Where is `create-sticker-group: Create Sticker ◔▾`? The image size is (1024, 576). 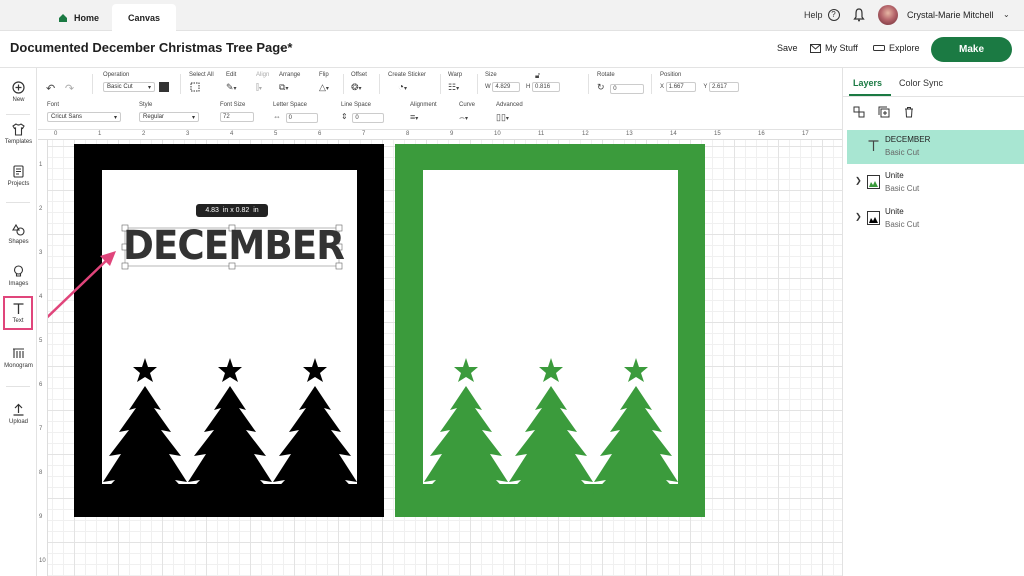 create-sticker-group: Create Sticker ◔▾ is located at coordinates (407, 82).